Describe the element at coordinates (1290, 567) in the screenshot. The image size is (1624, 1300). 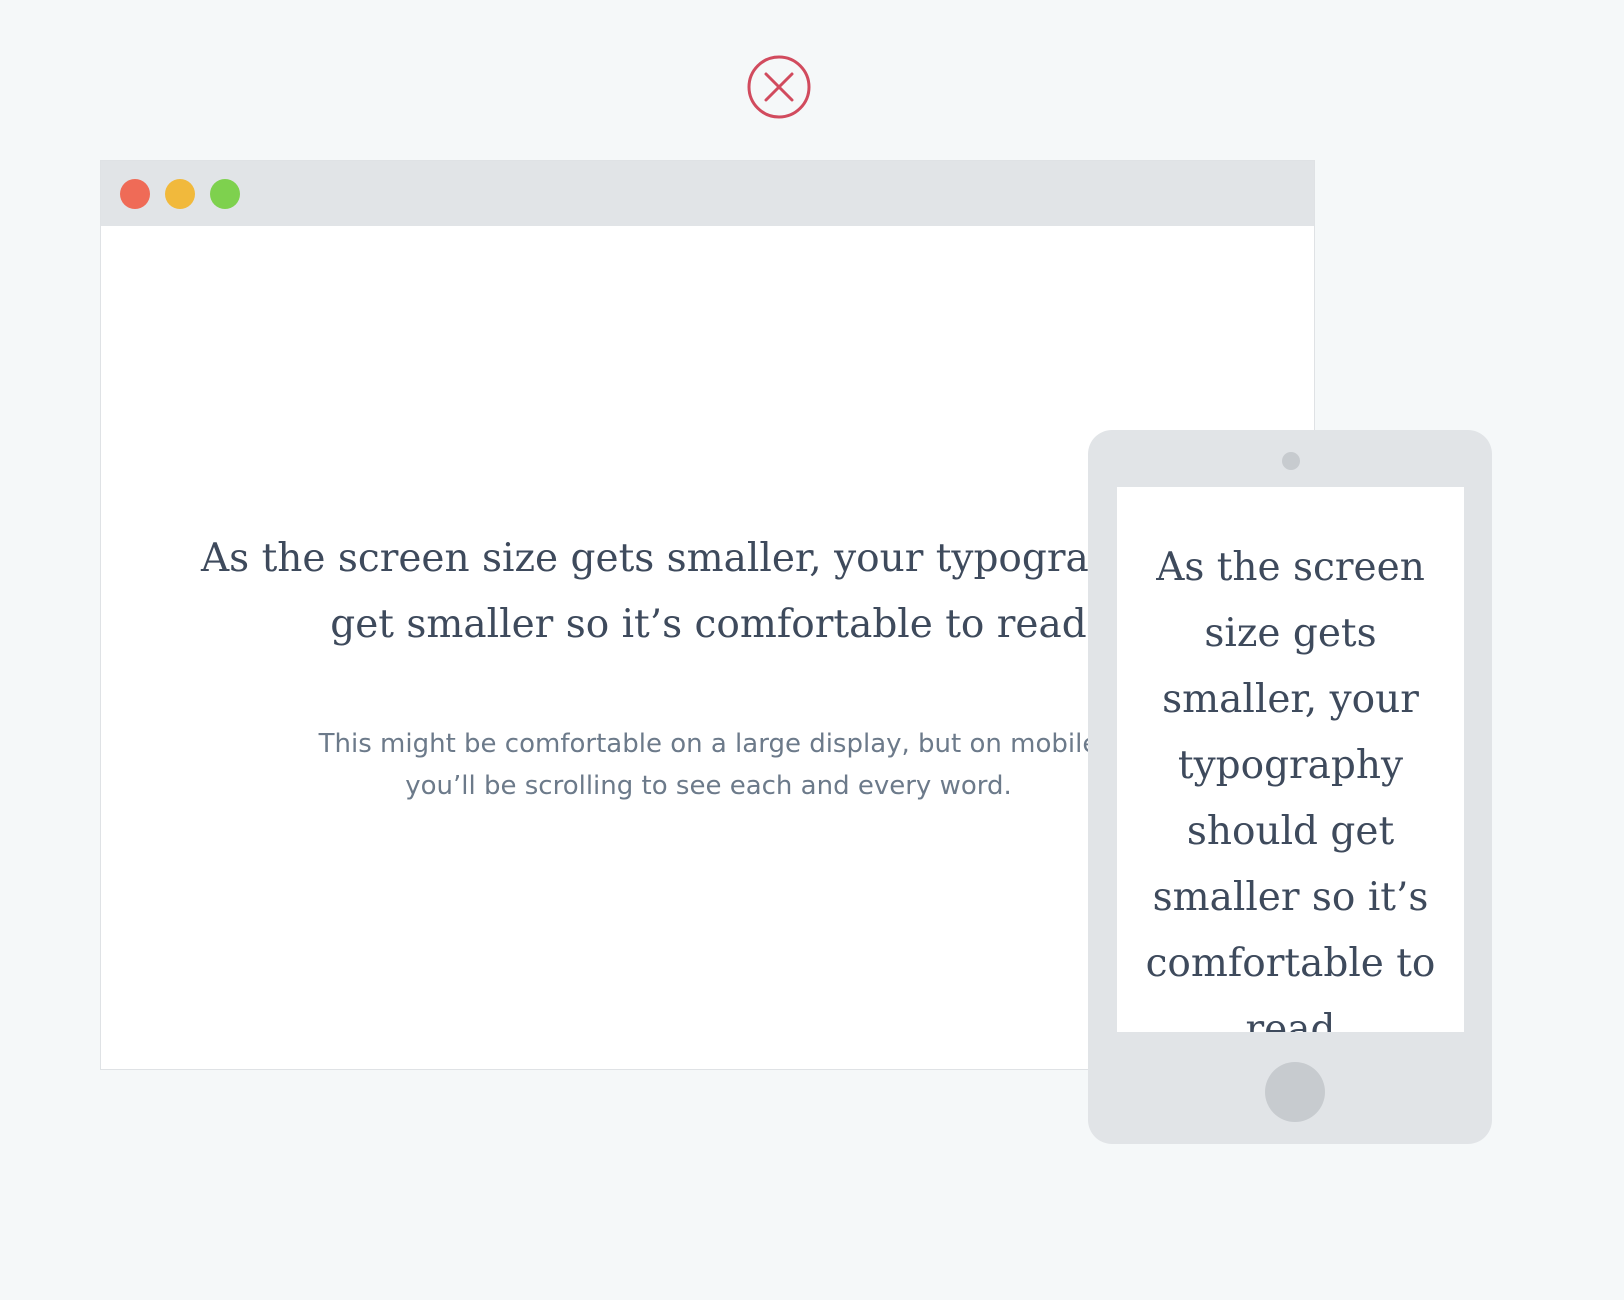
I see `mobile-headline-line: As the screen` at that location.